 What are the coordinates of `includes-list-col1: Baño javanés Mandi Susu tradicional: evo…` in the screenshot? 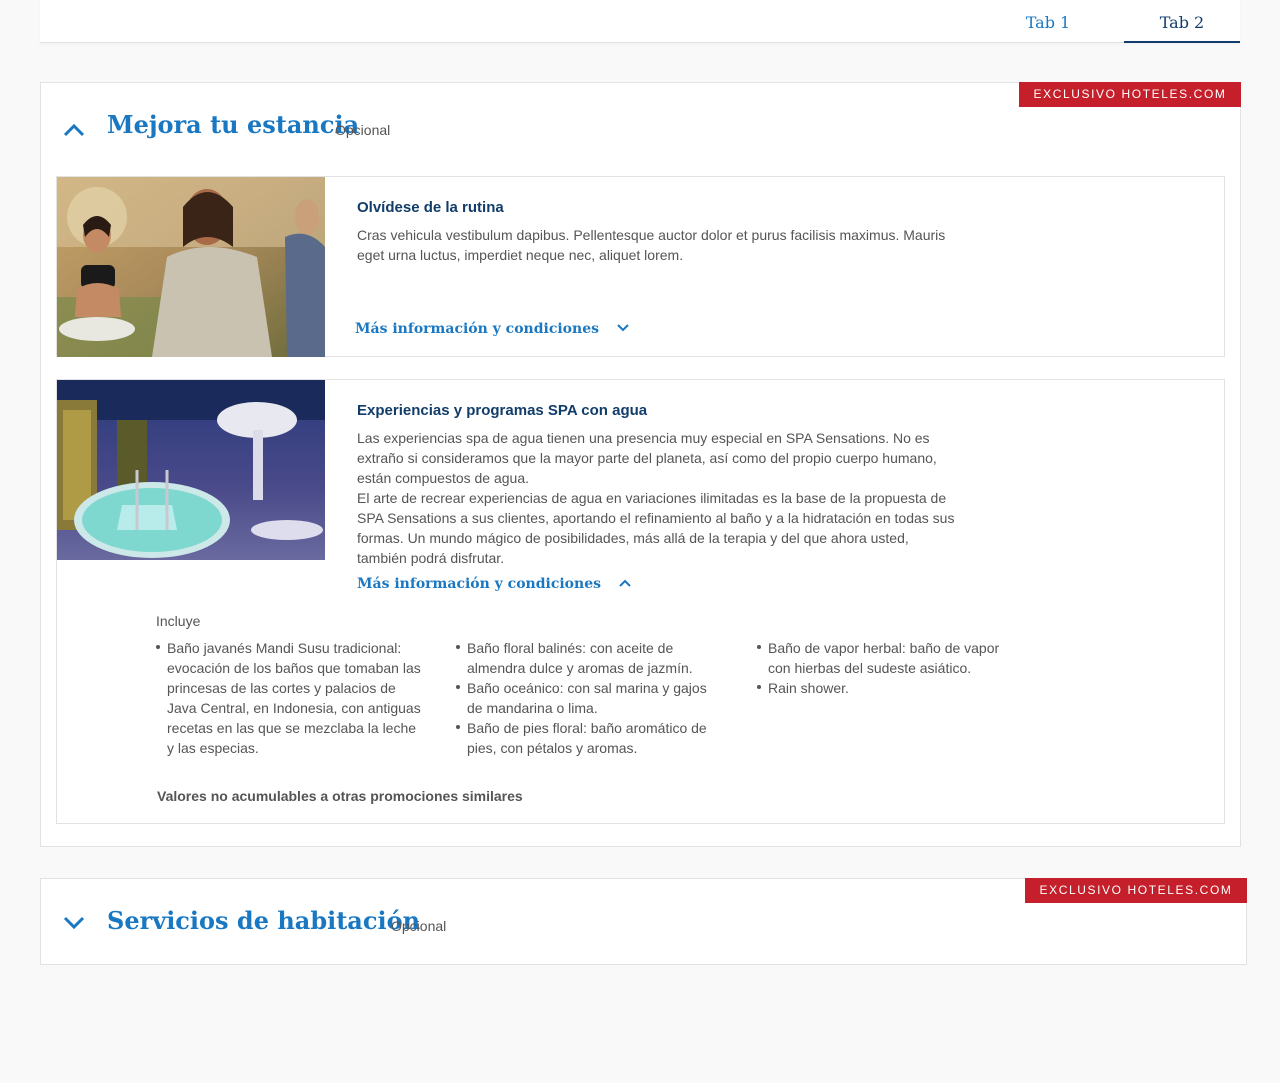 It's located at (290, 698).